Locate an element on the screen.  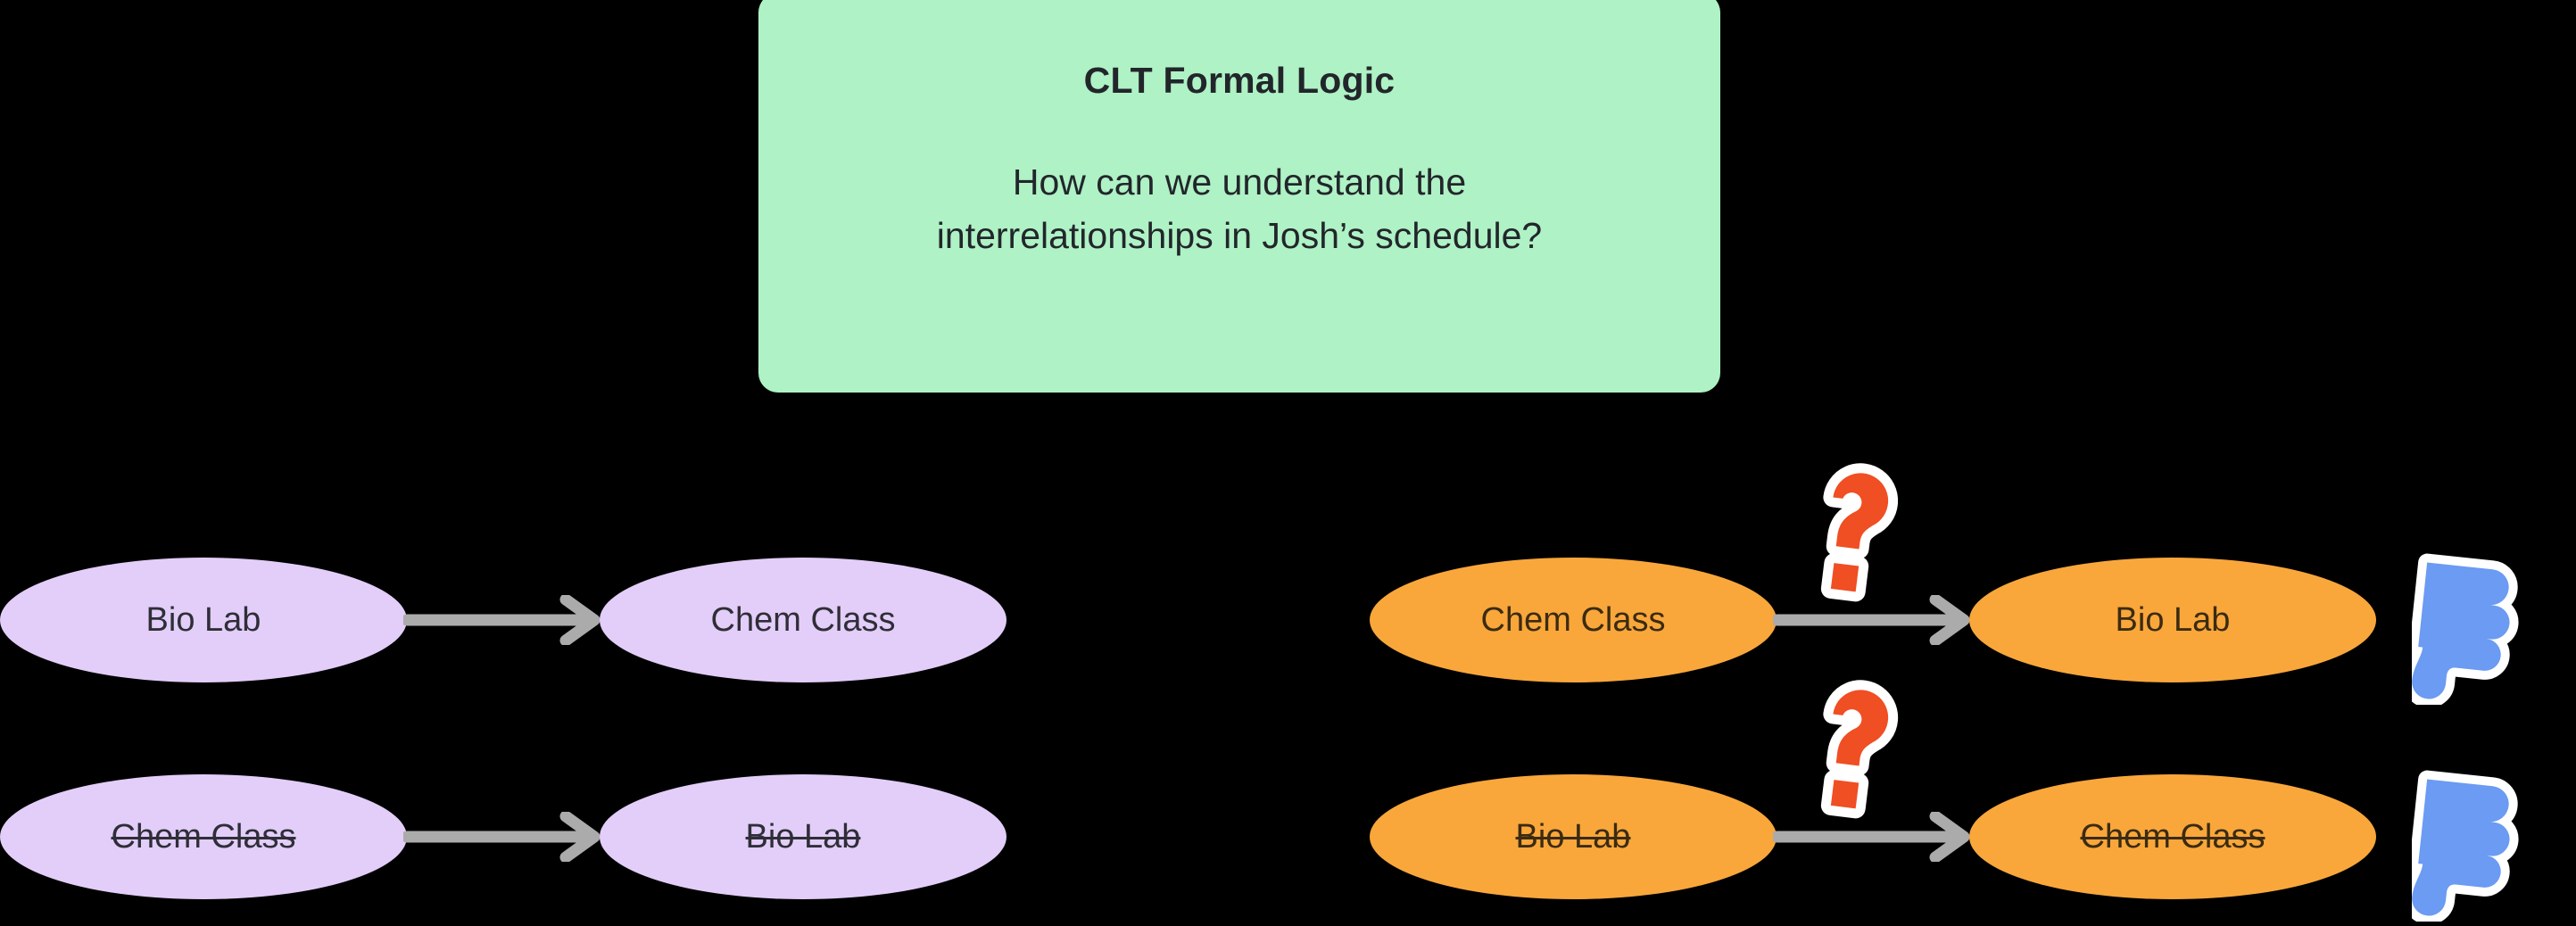
callout-title: CLT Formal Logic is located at coordinates (1239, 80).